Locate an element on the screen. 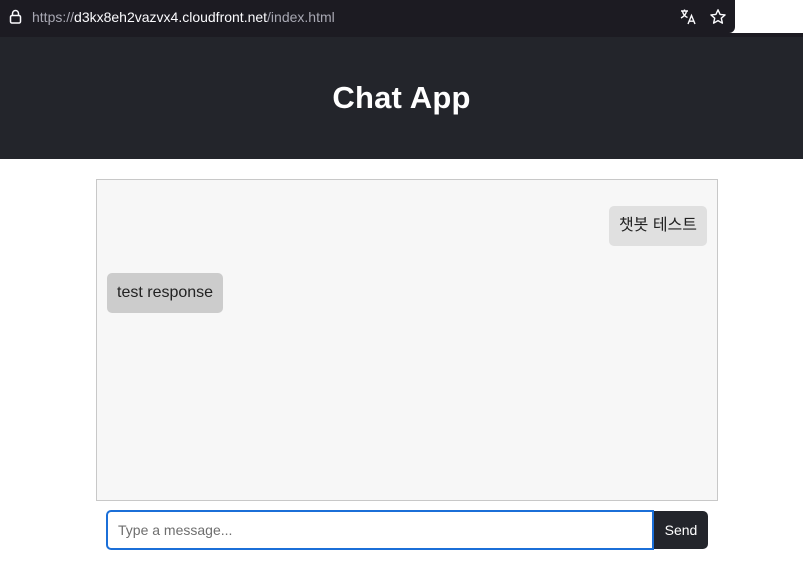  url-host: d3kx8eh2vazvx4.cloudfront.net is located at coordinates (171, 16).